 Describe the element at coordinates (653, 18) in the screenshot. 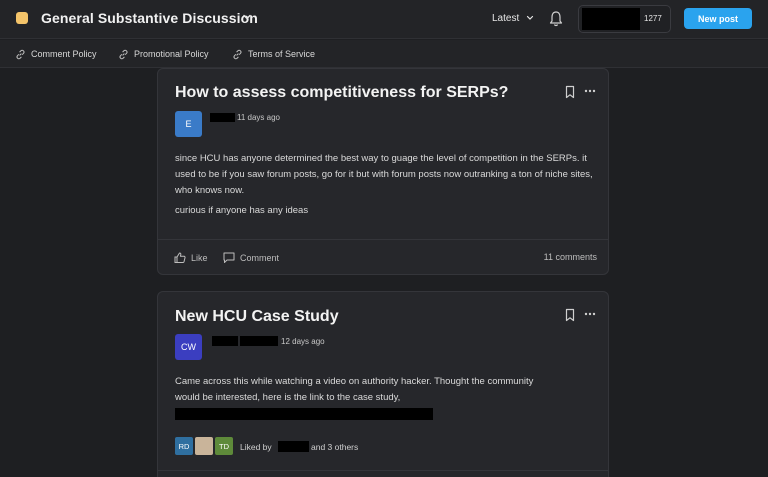

I see `user-points: 1277` at that location.